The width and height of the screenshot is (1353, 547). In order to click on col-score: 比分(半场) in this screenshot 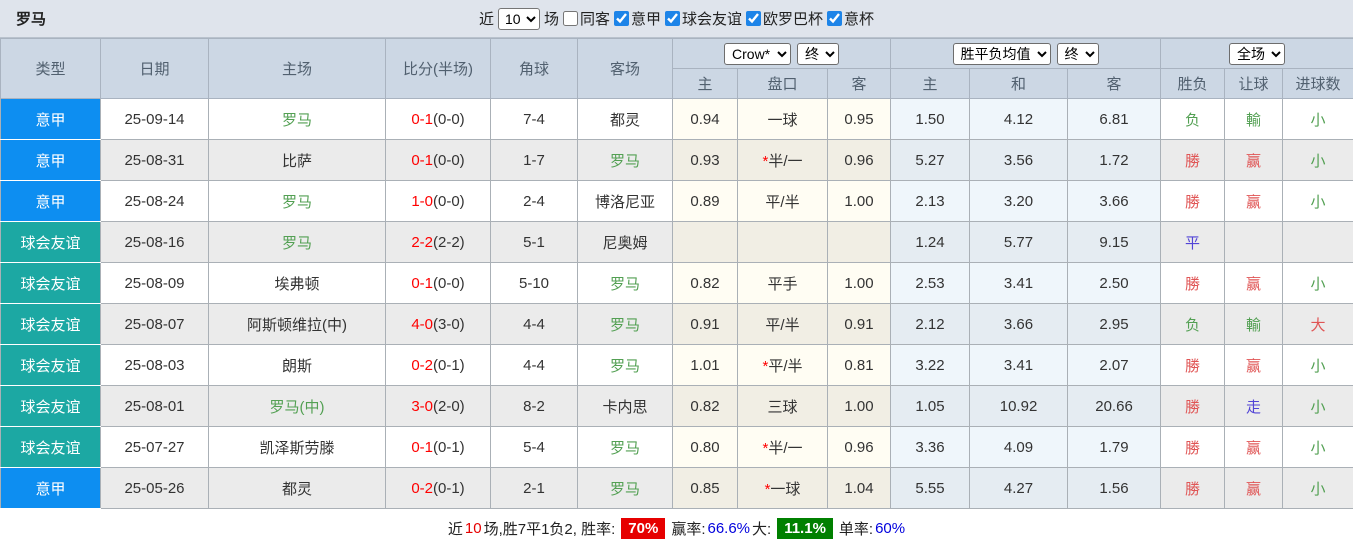, I will do `click(438, 68)`.